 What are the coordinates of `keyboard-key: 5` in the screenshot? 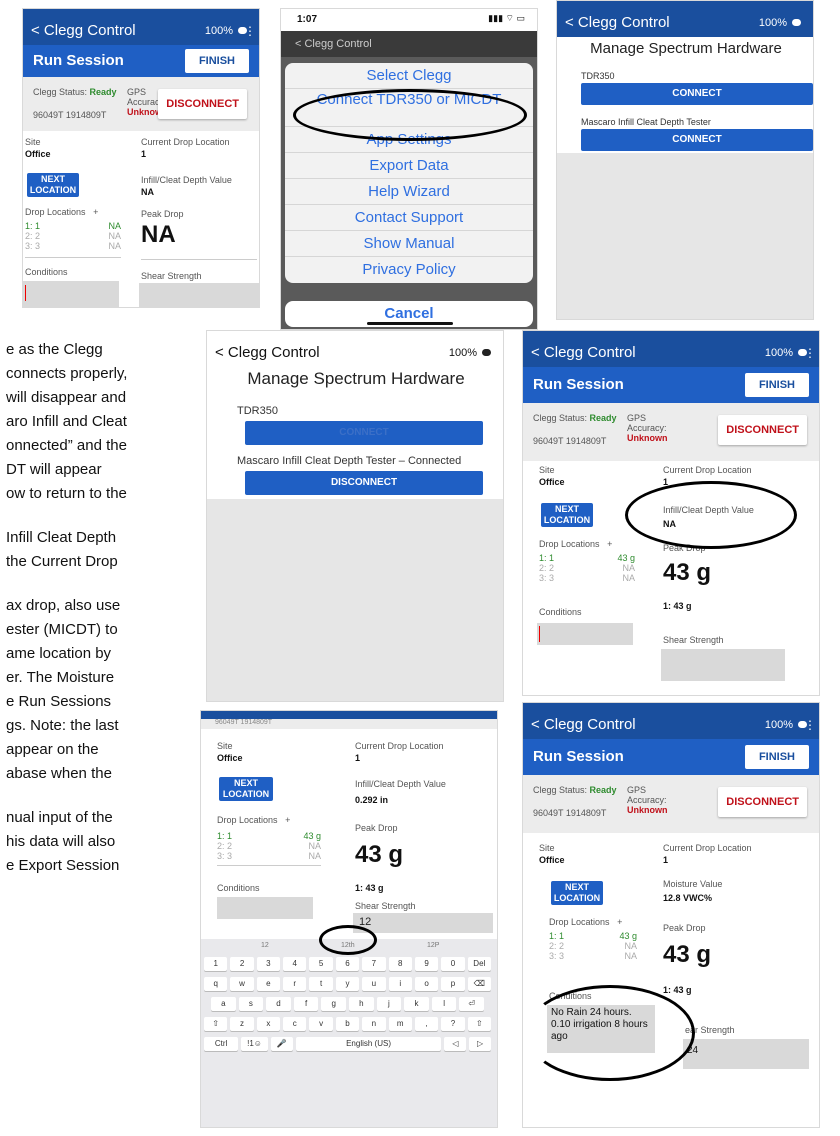 It's located at (321, 964).